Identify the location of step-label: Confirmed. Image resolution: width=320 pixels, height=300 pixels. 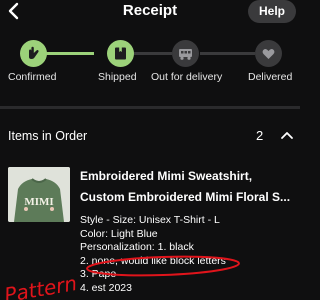
(32, 77).